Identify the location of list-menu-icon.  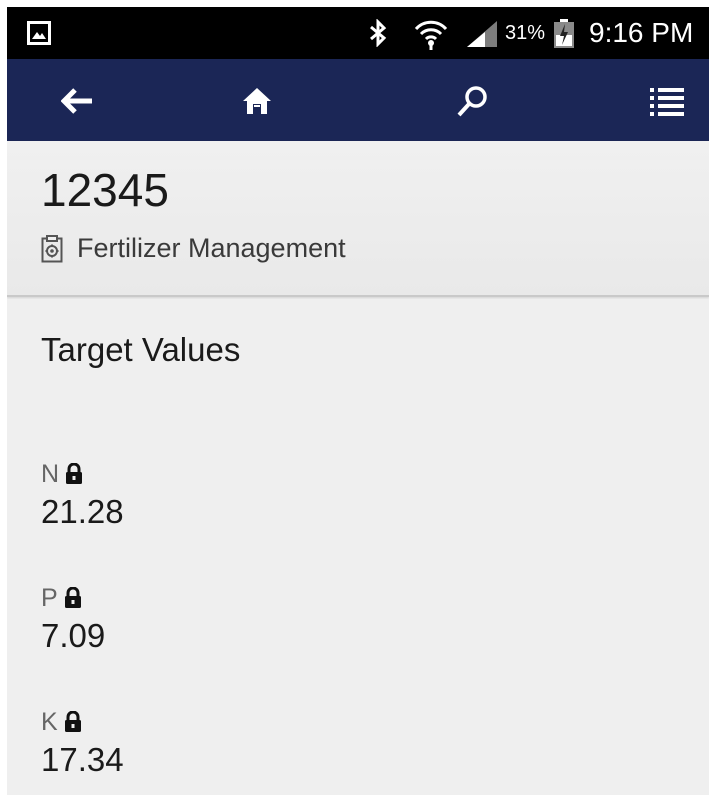
(667, 102).